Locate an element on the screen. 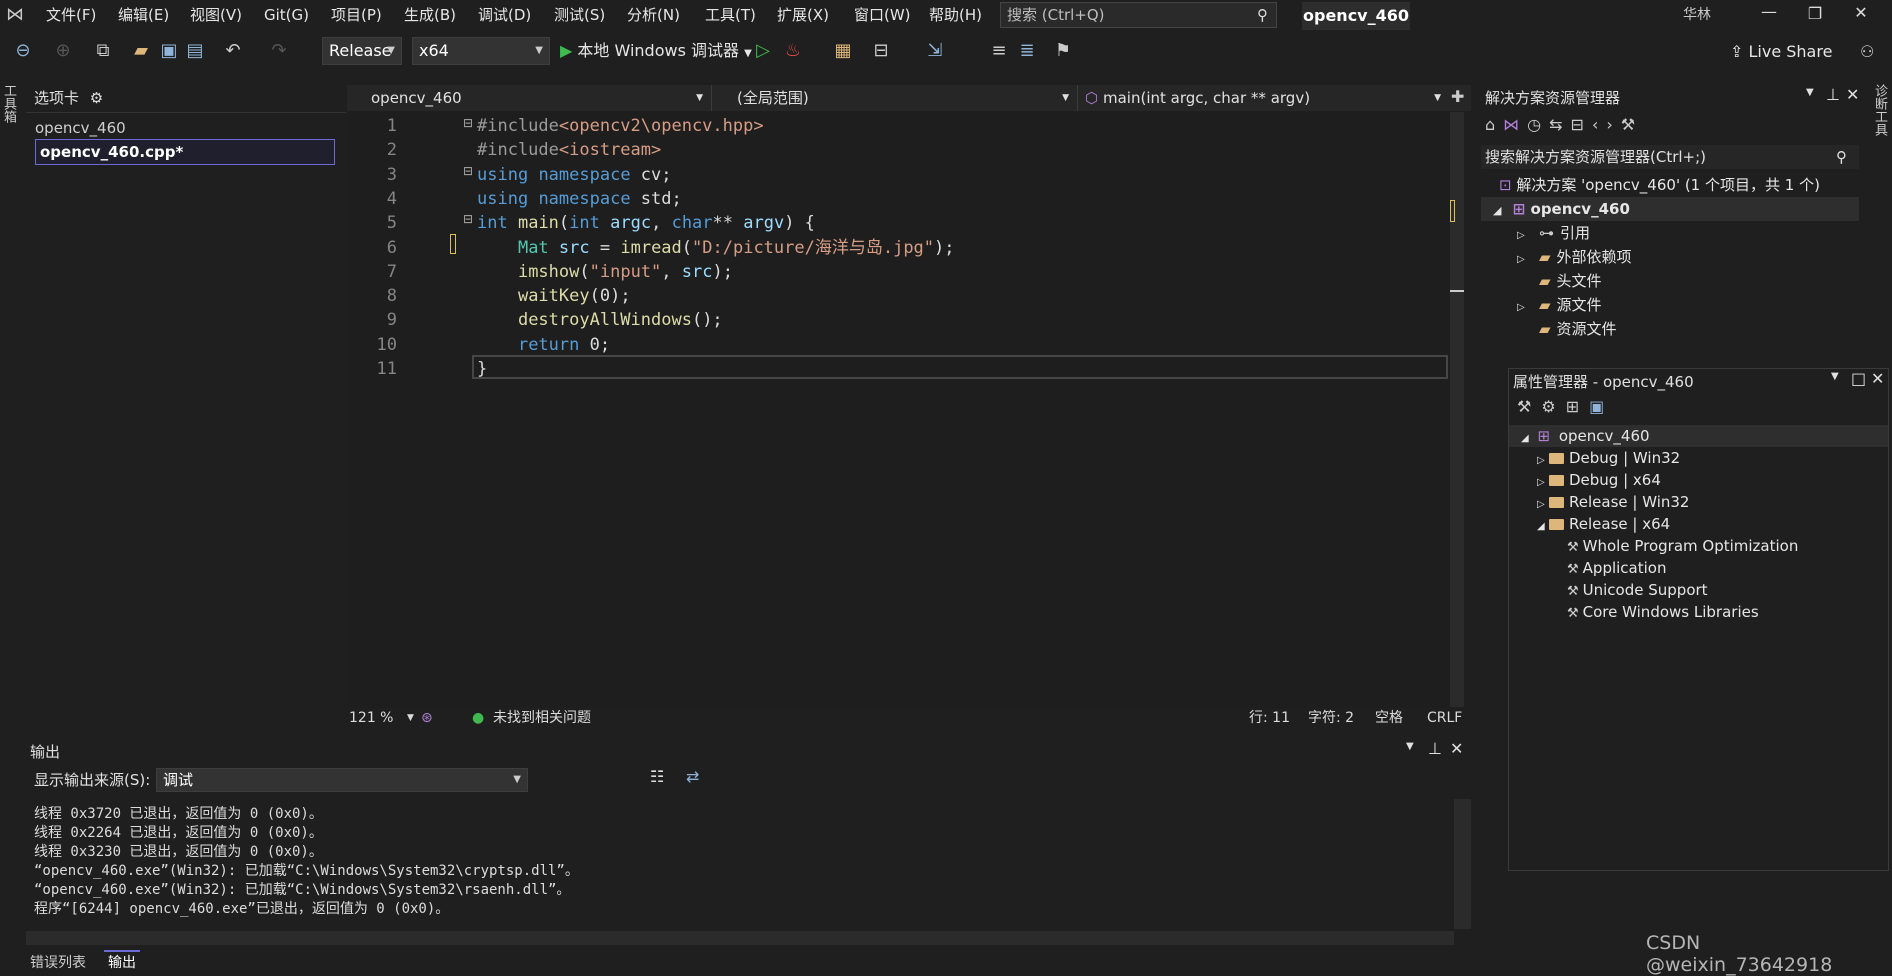 The image size is (1892, 976). pm-property-sheet: ⚒ Application is located at coordinates (1616, 568).